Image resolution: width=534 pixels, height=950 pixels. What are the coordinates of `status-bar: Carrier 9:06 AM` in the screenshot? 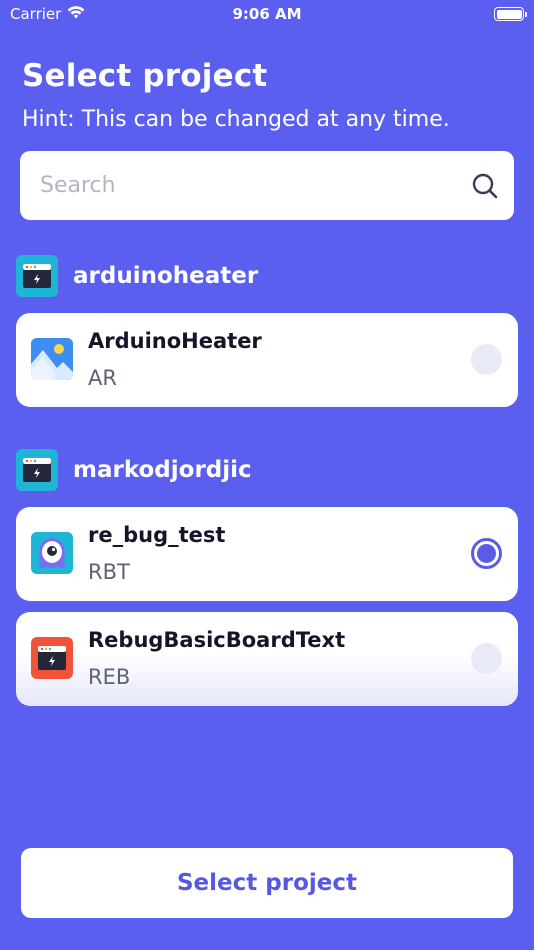 It's located at (267, 15).